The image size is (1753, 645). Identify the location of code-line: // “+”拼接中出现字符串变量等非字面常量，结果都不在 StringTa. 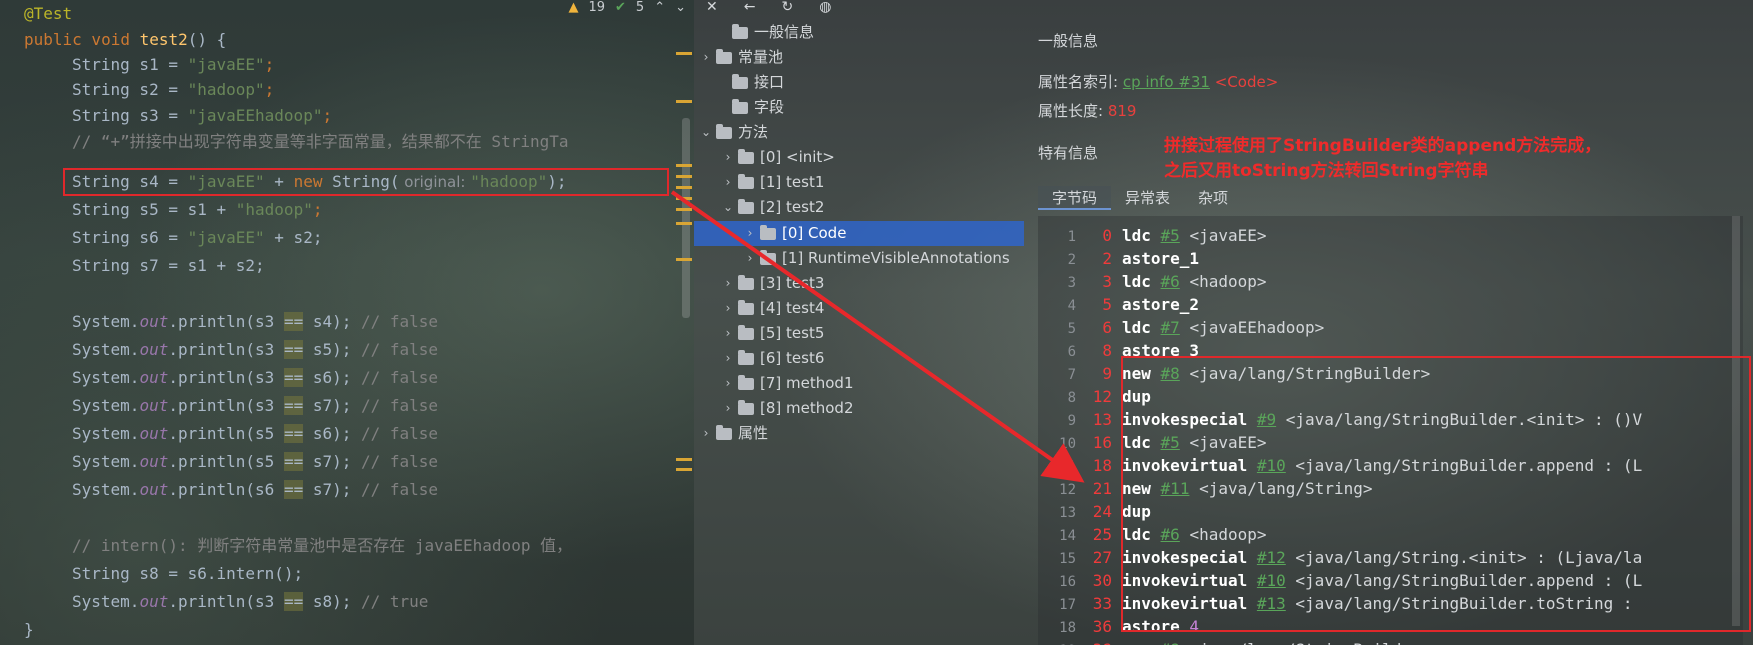
(320, 142).